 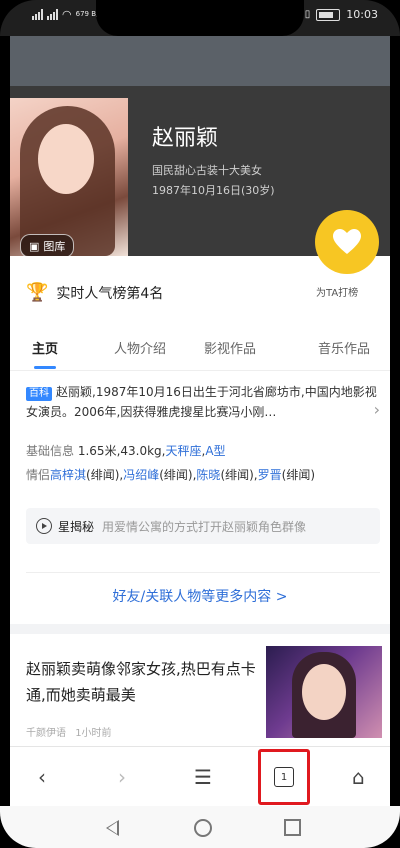 I want to click on more-related-link: 好友/关联人物等更多内容 >, so click(x=200, y=596).